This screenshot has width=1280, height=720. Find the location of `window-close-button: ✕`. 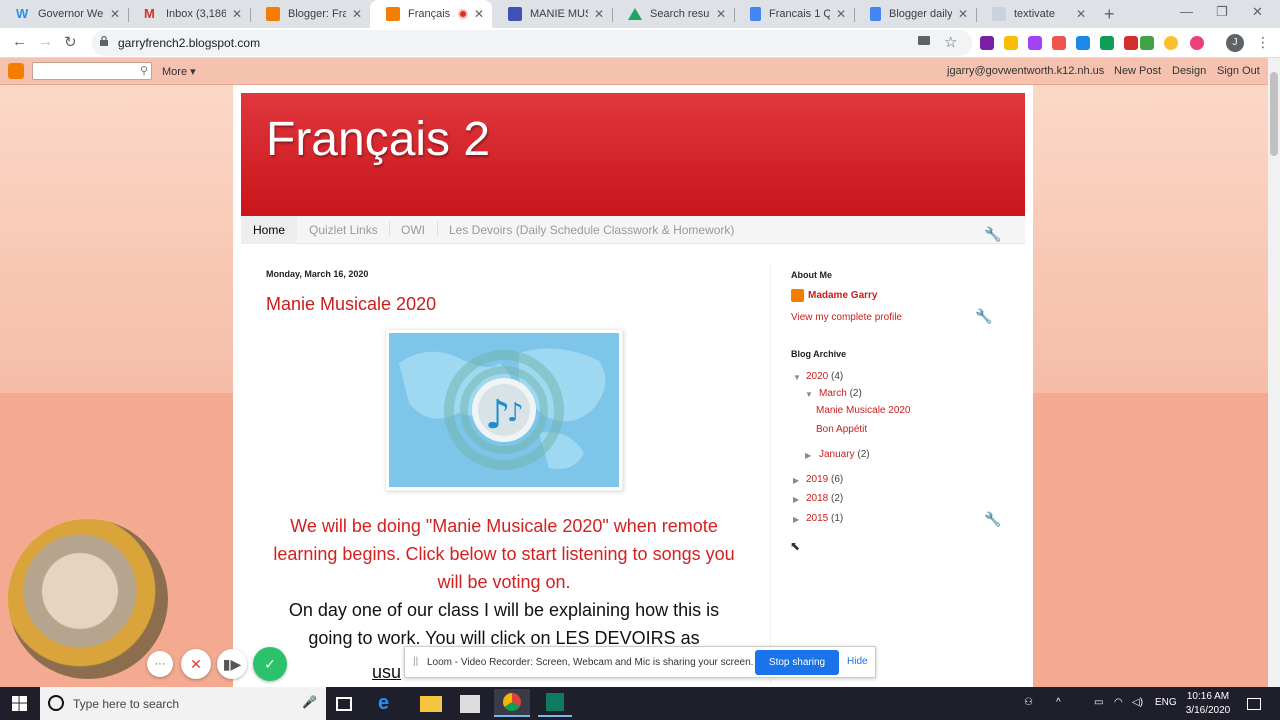

window-close-button: ✕ is located at coordinates (1257, 12).